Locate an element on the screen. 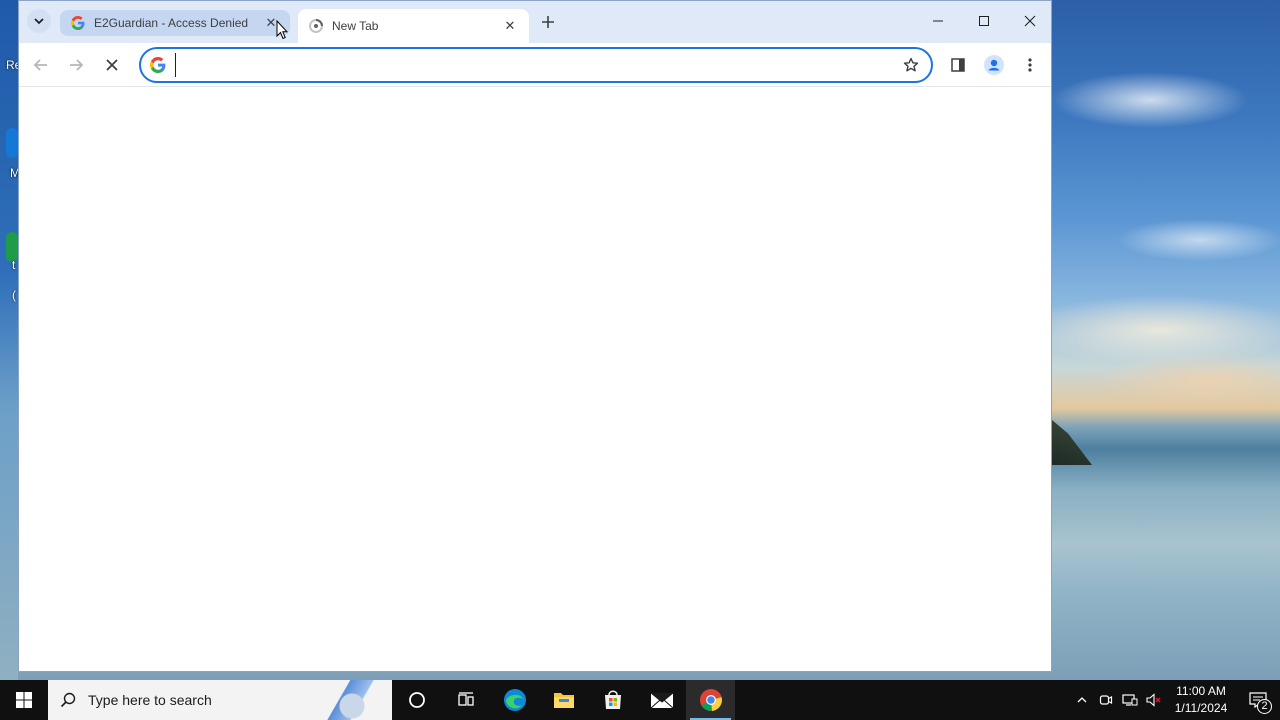  meet-now-button is located at coordinates (1106, 700).